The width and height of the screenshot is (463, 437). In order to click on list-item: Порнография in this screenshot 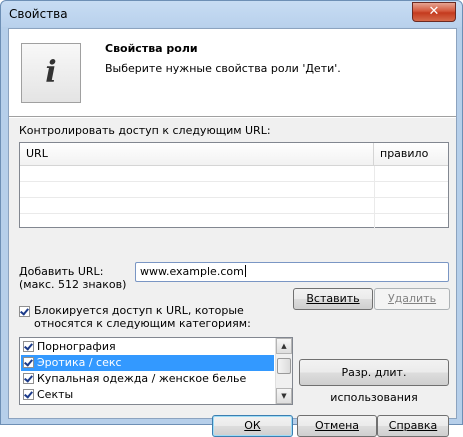, I will do `click(147, 347)`.